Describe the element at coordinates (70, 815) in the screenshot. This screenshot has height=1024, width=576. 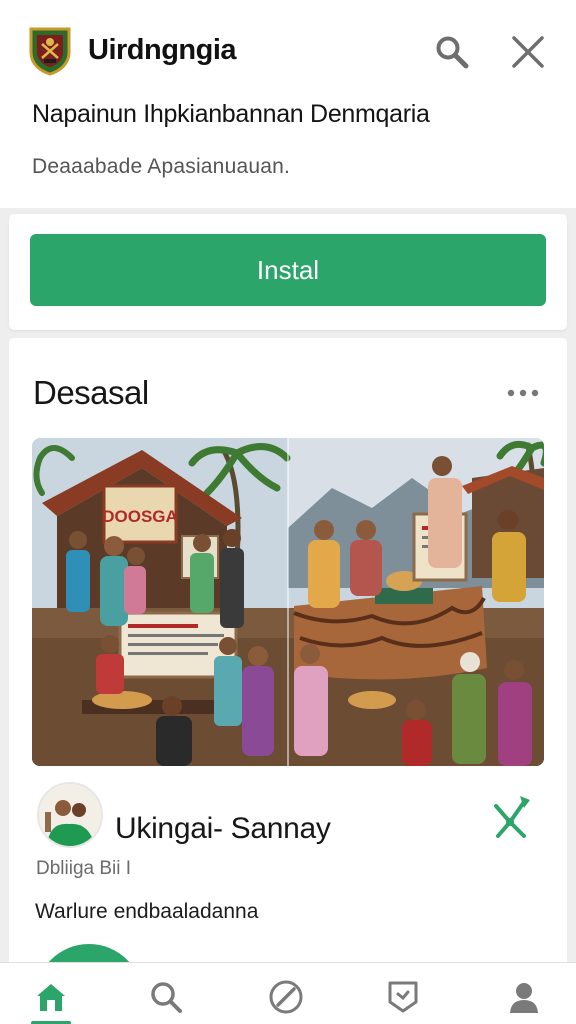
I see `avatar` at that location.